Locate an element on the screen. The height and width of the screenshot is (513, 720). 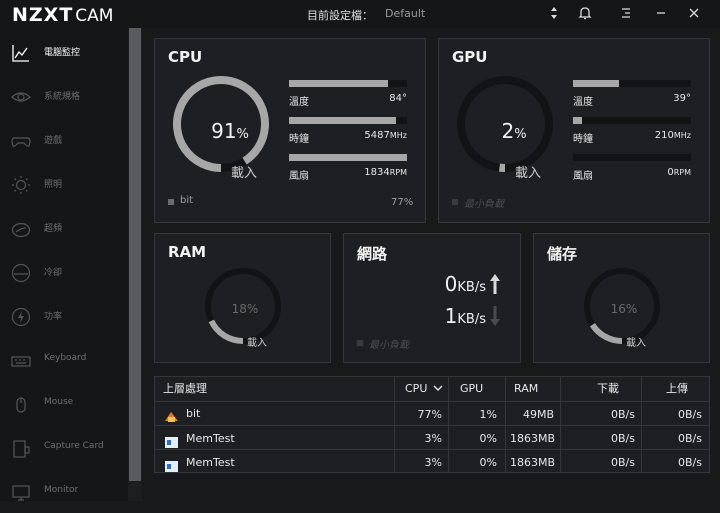
cpu-clock-value: 5487MHz is located at coordinates (372, 135).